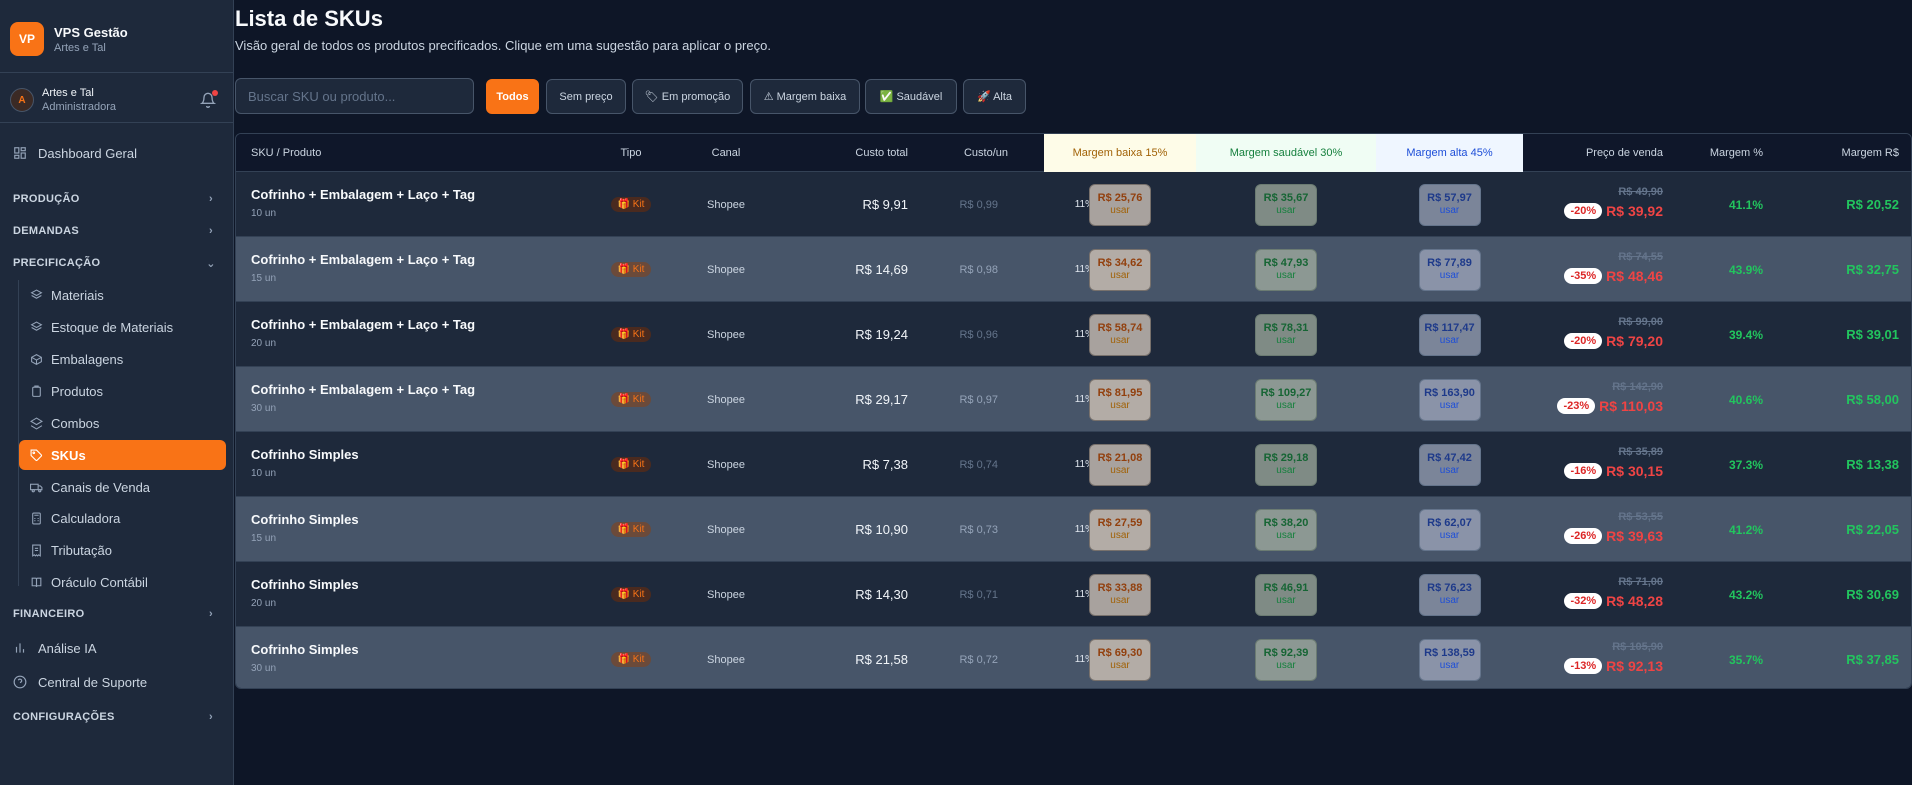  Describe the element at coordinates (1634, 276) in the screenshot. I see `promo-price: R$ 48,46` at that location.